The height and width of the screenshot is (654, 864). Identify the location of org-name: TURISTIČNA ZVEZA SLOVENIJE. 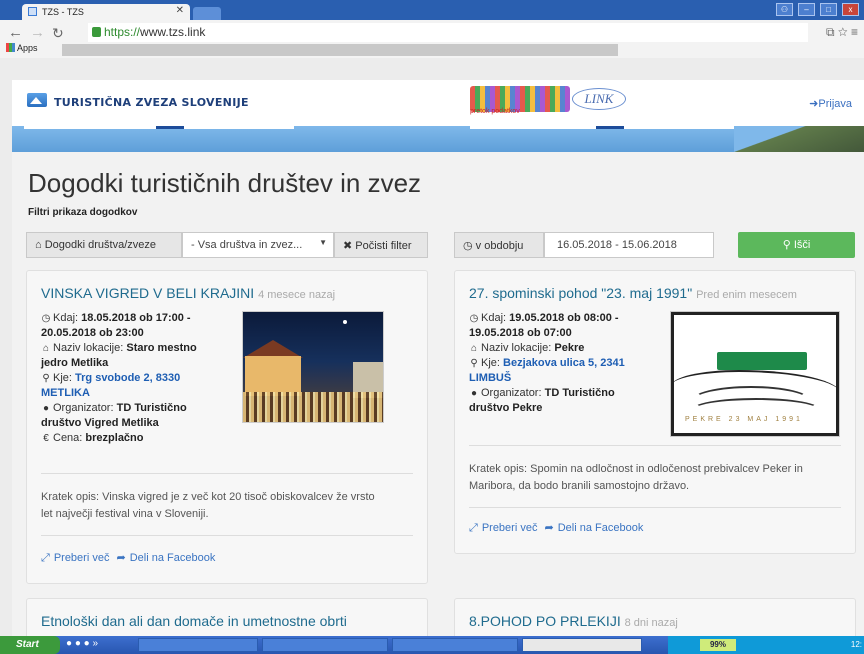
(151, 102).